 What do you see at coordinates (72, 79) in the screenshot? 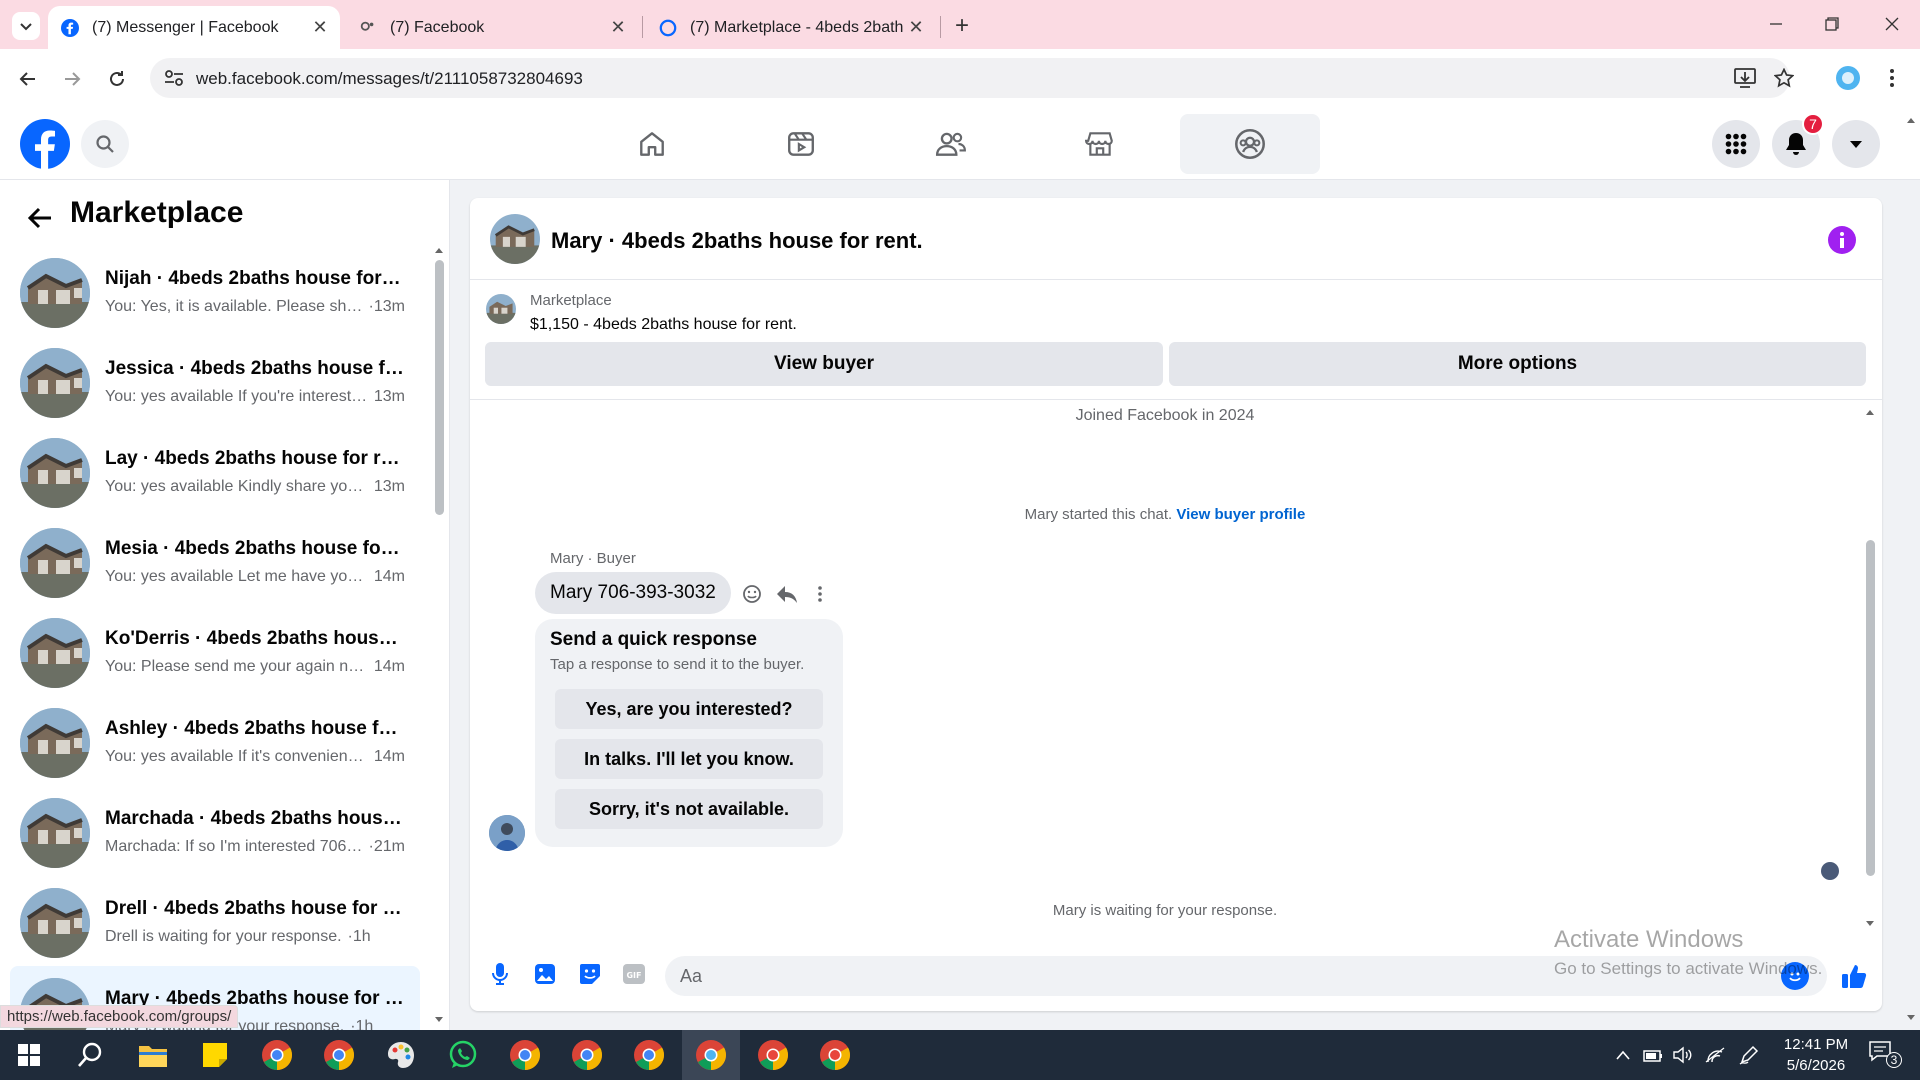
I see `forward-button` at bounding box center [72, 79].